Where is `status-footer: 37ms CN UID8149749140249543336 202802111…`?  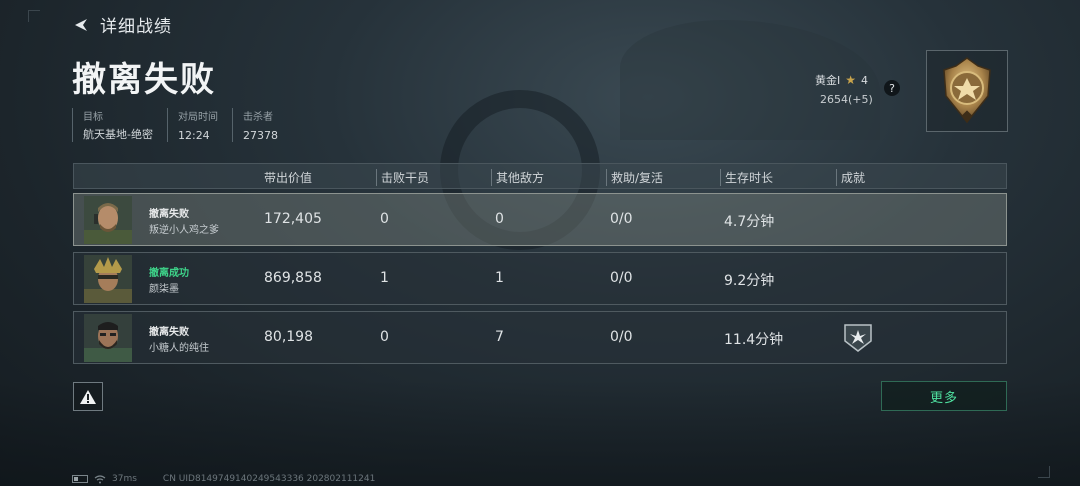 status-footer: 37ms CN UID8149749140249543336 202802111… is located at coordinates (223, 479).